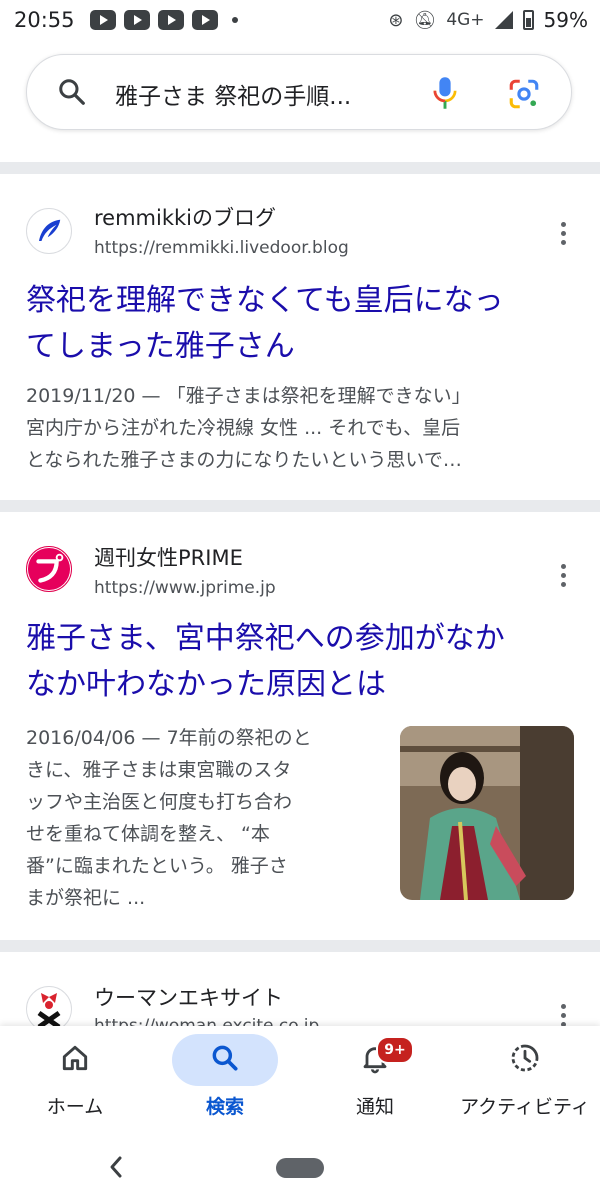  I want to click on signal-icon, so click(503, 20).